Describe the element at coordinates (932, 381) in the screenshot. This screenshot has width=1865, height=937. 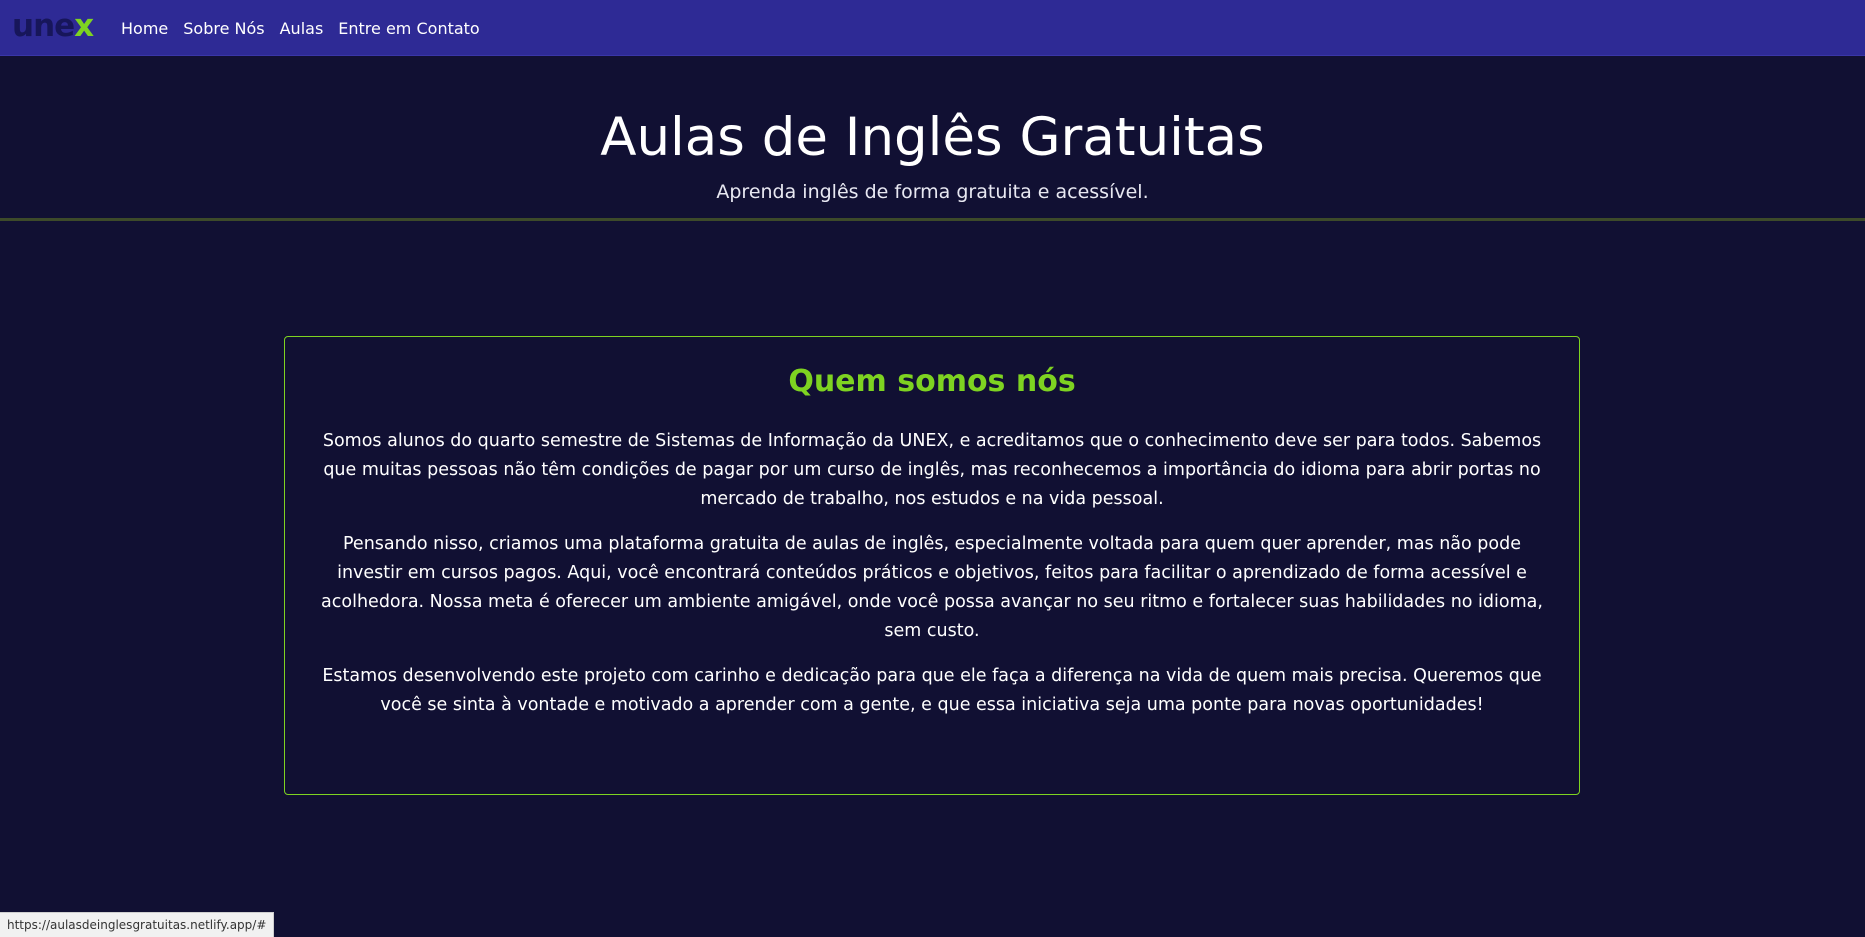
I see `about-title: Quem somos nós` at that location.